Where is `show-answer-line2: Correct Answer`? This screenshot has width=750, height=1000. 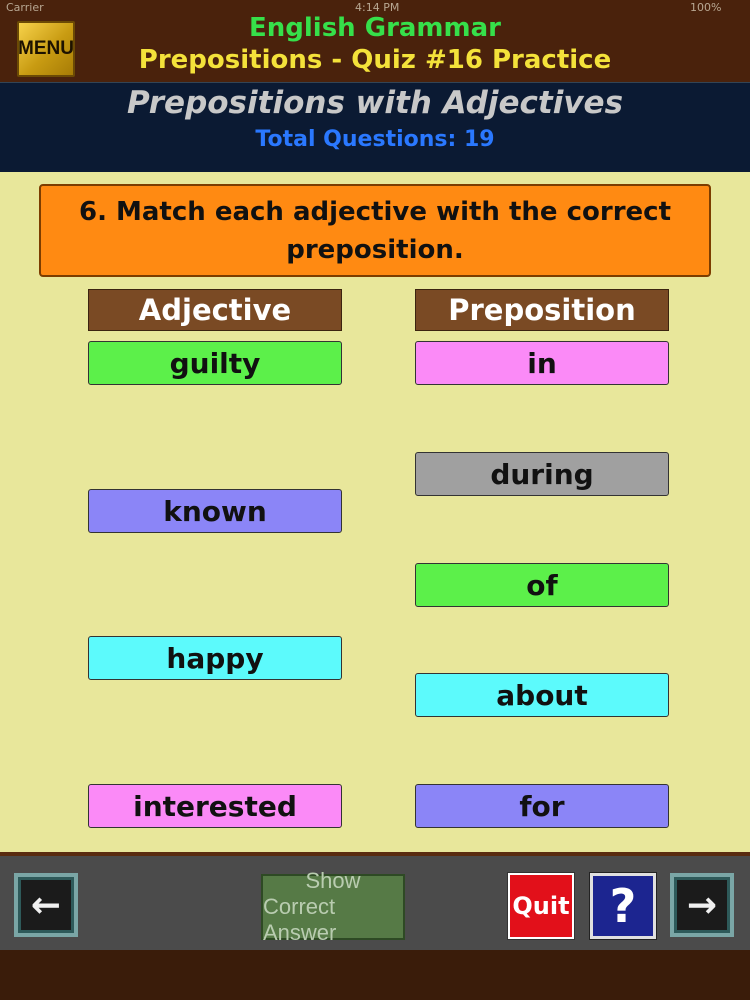
show-answer-line2: Correct Answer is located at coordinates (300, 919).